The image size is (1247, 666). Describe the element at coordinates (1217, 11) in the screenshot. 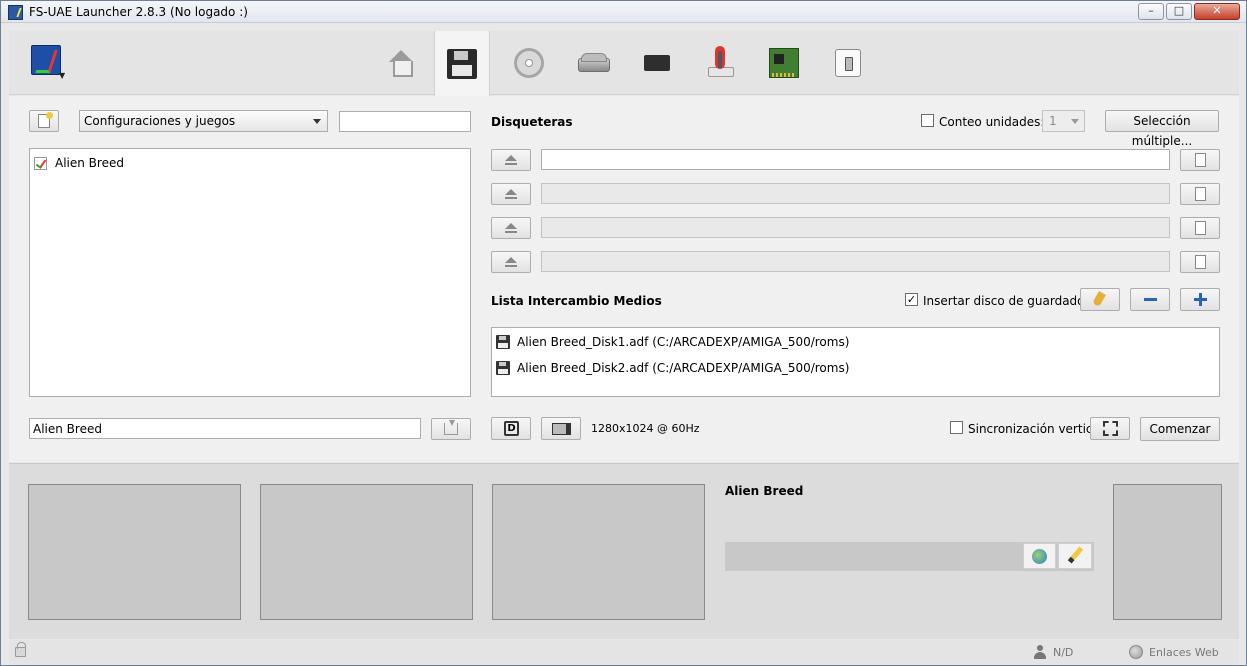

I see `close-button: ✕` at that location.